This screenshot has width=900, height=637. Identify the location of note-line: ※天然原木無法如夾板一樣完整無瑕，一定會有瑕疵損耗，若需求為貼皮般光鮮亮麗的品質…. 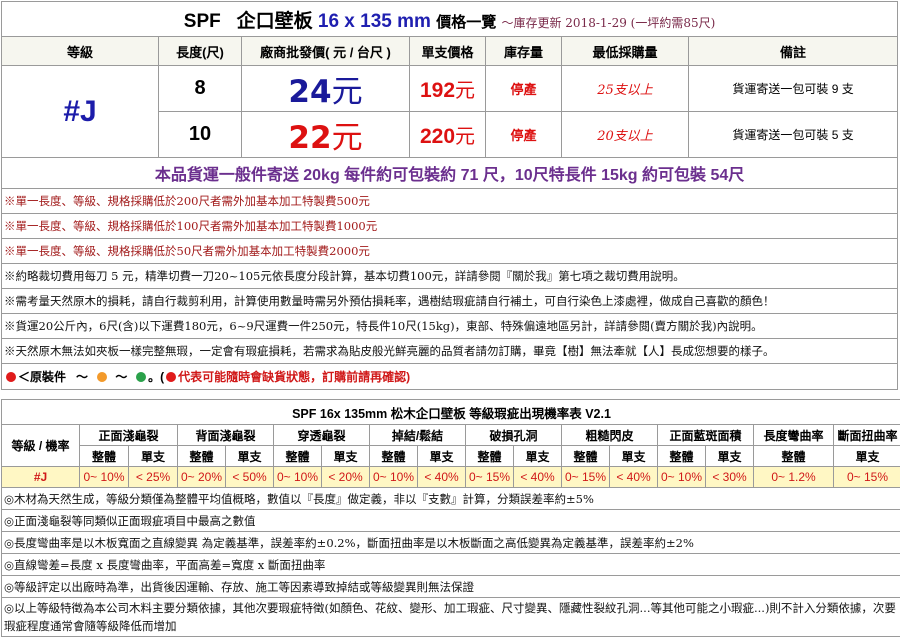
(450, 351).